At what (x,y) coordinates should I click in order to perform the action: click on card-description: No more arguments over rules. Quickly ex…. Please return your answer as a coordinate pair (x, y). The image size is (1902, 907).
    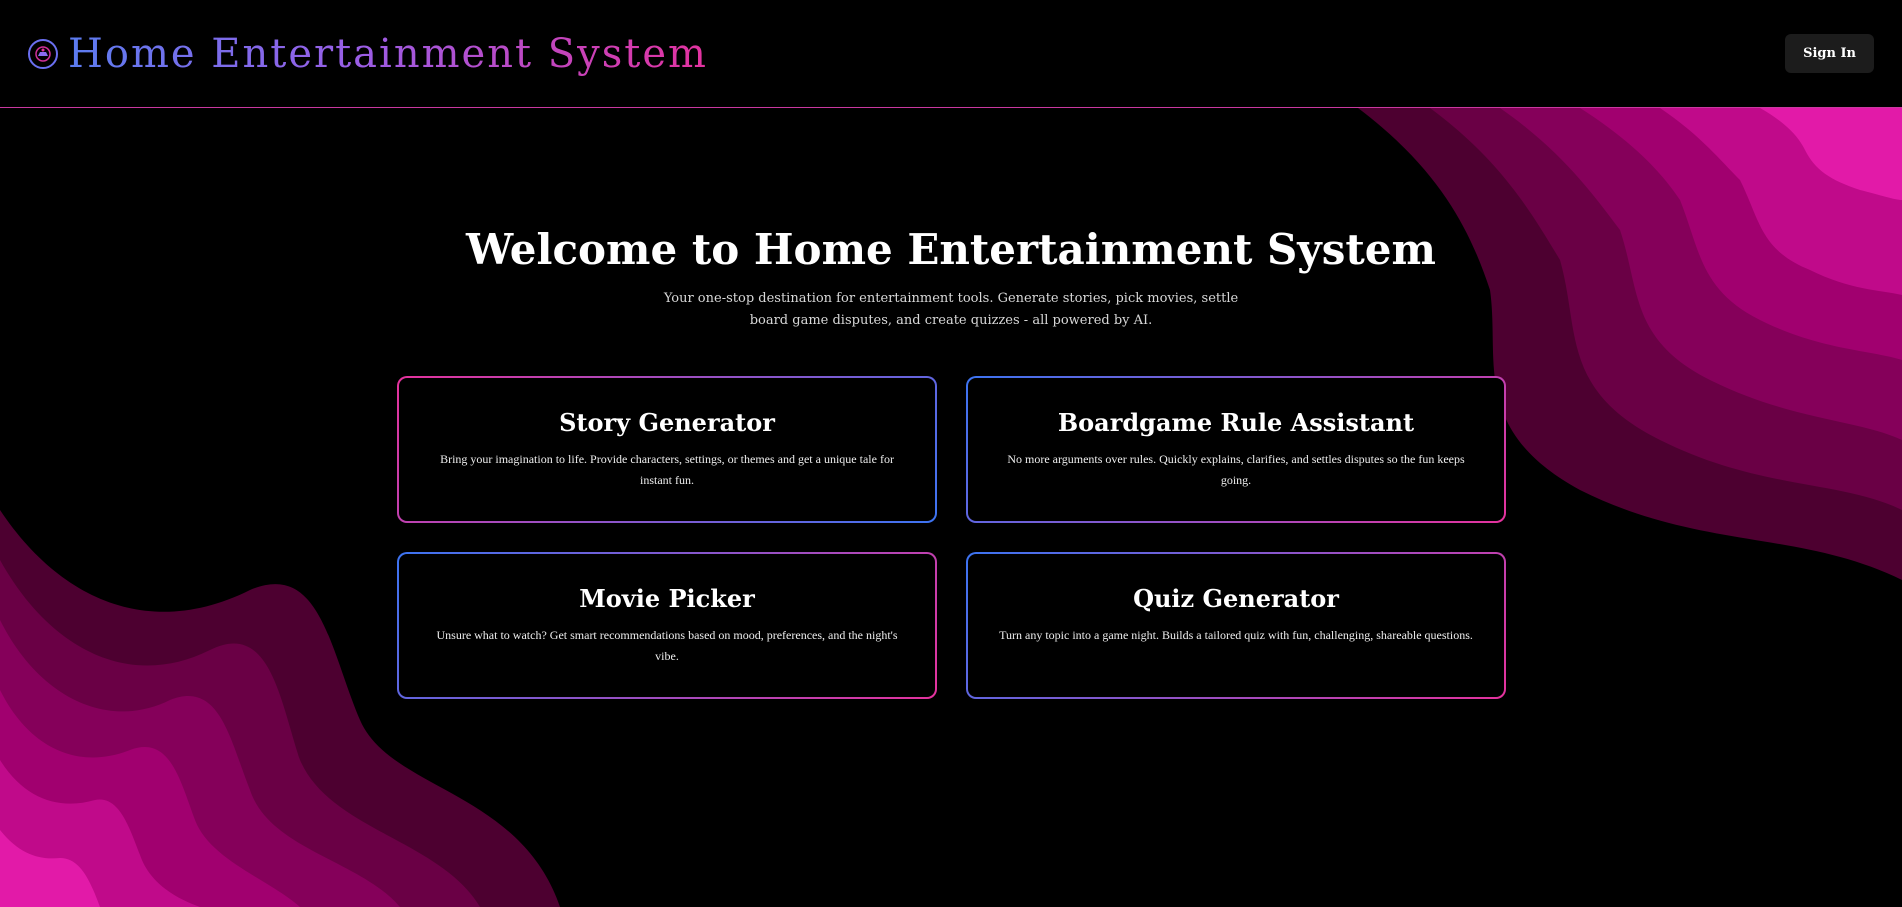
    Looking at the image, I should click on (1236, 469).